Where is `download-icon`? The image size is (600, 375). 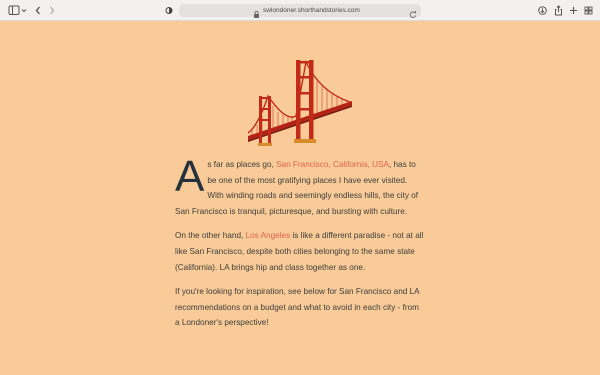
download-icon is located at coordinates (542, 10).